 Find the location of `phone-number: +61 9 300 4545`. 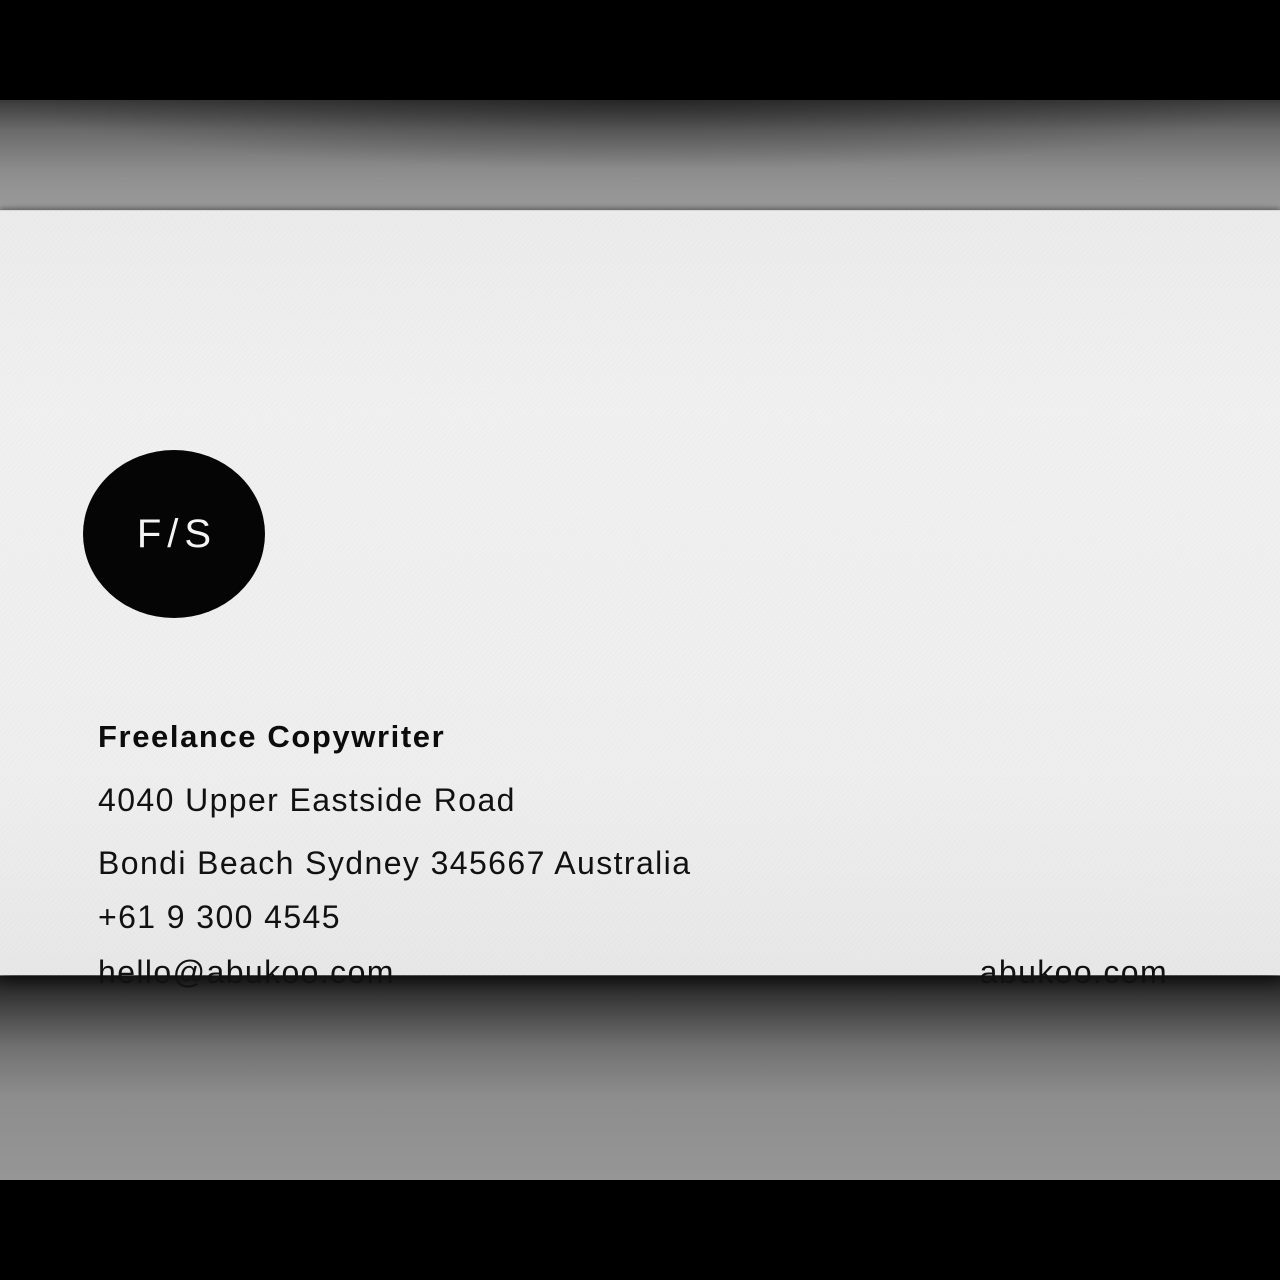

phone-number: +61 9 300 4545 is located at coordinates (219, 917).